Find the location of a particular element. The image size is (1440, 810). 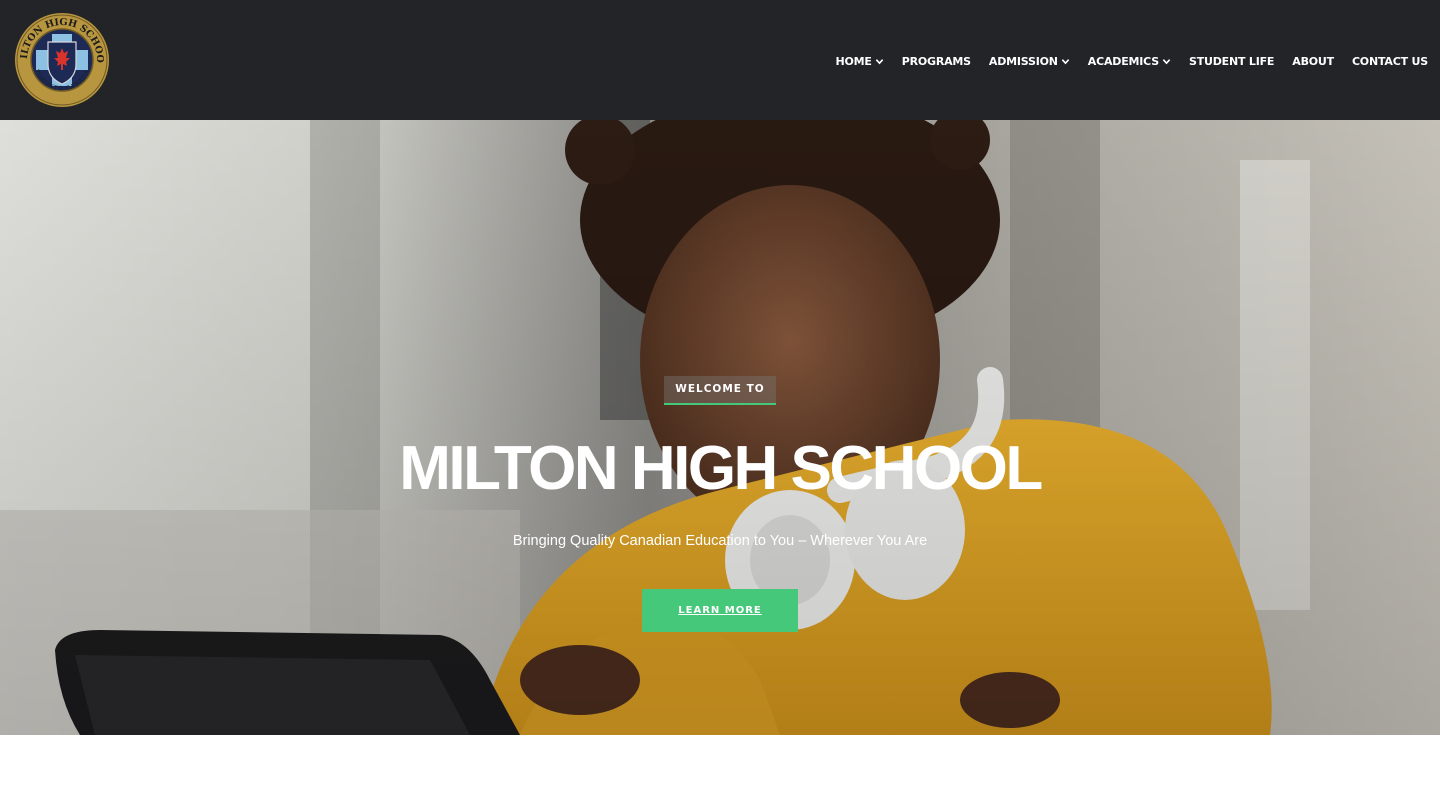

nav-item-label: PROGRAMS is located at coordinates (936, 61).